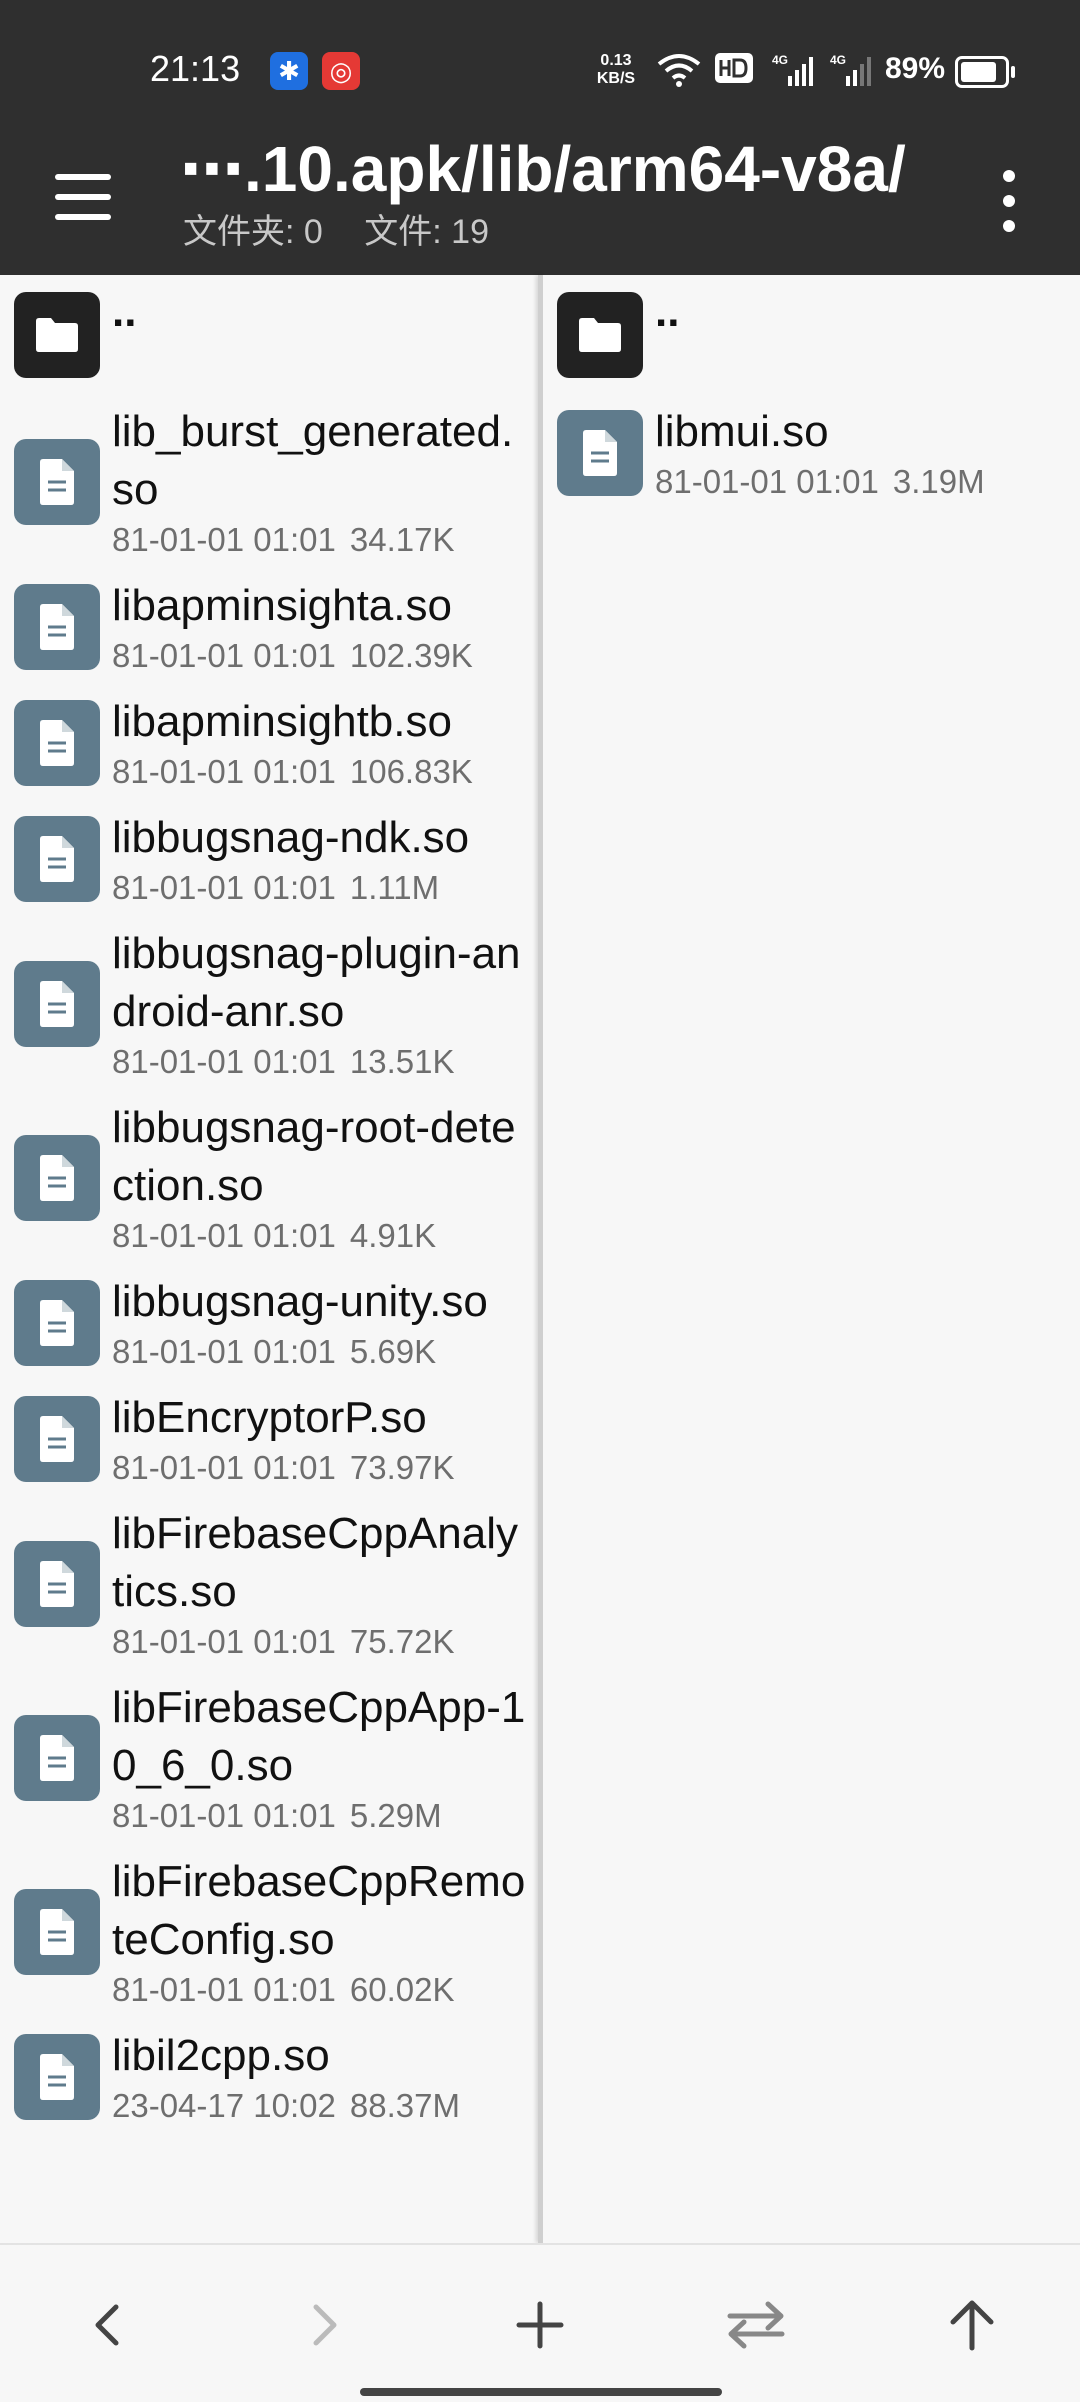 This screenshot has width=1080, height=2402. What do you see at coordinates (404, 2105) in the screenshot?
I see `file-size: 88.37M` at bounding box center [404, 2105].